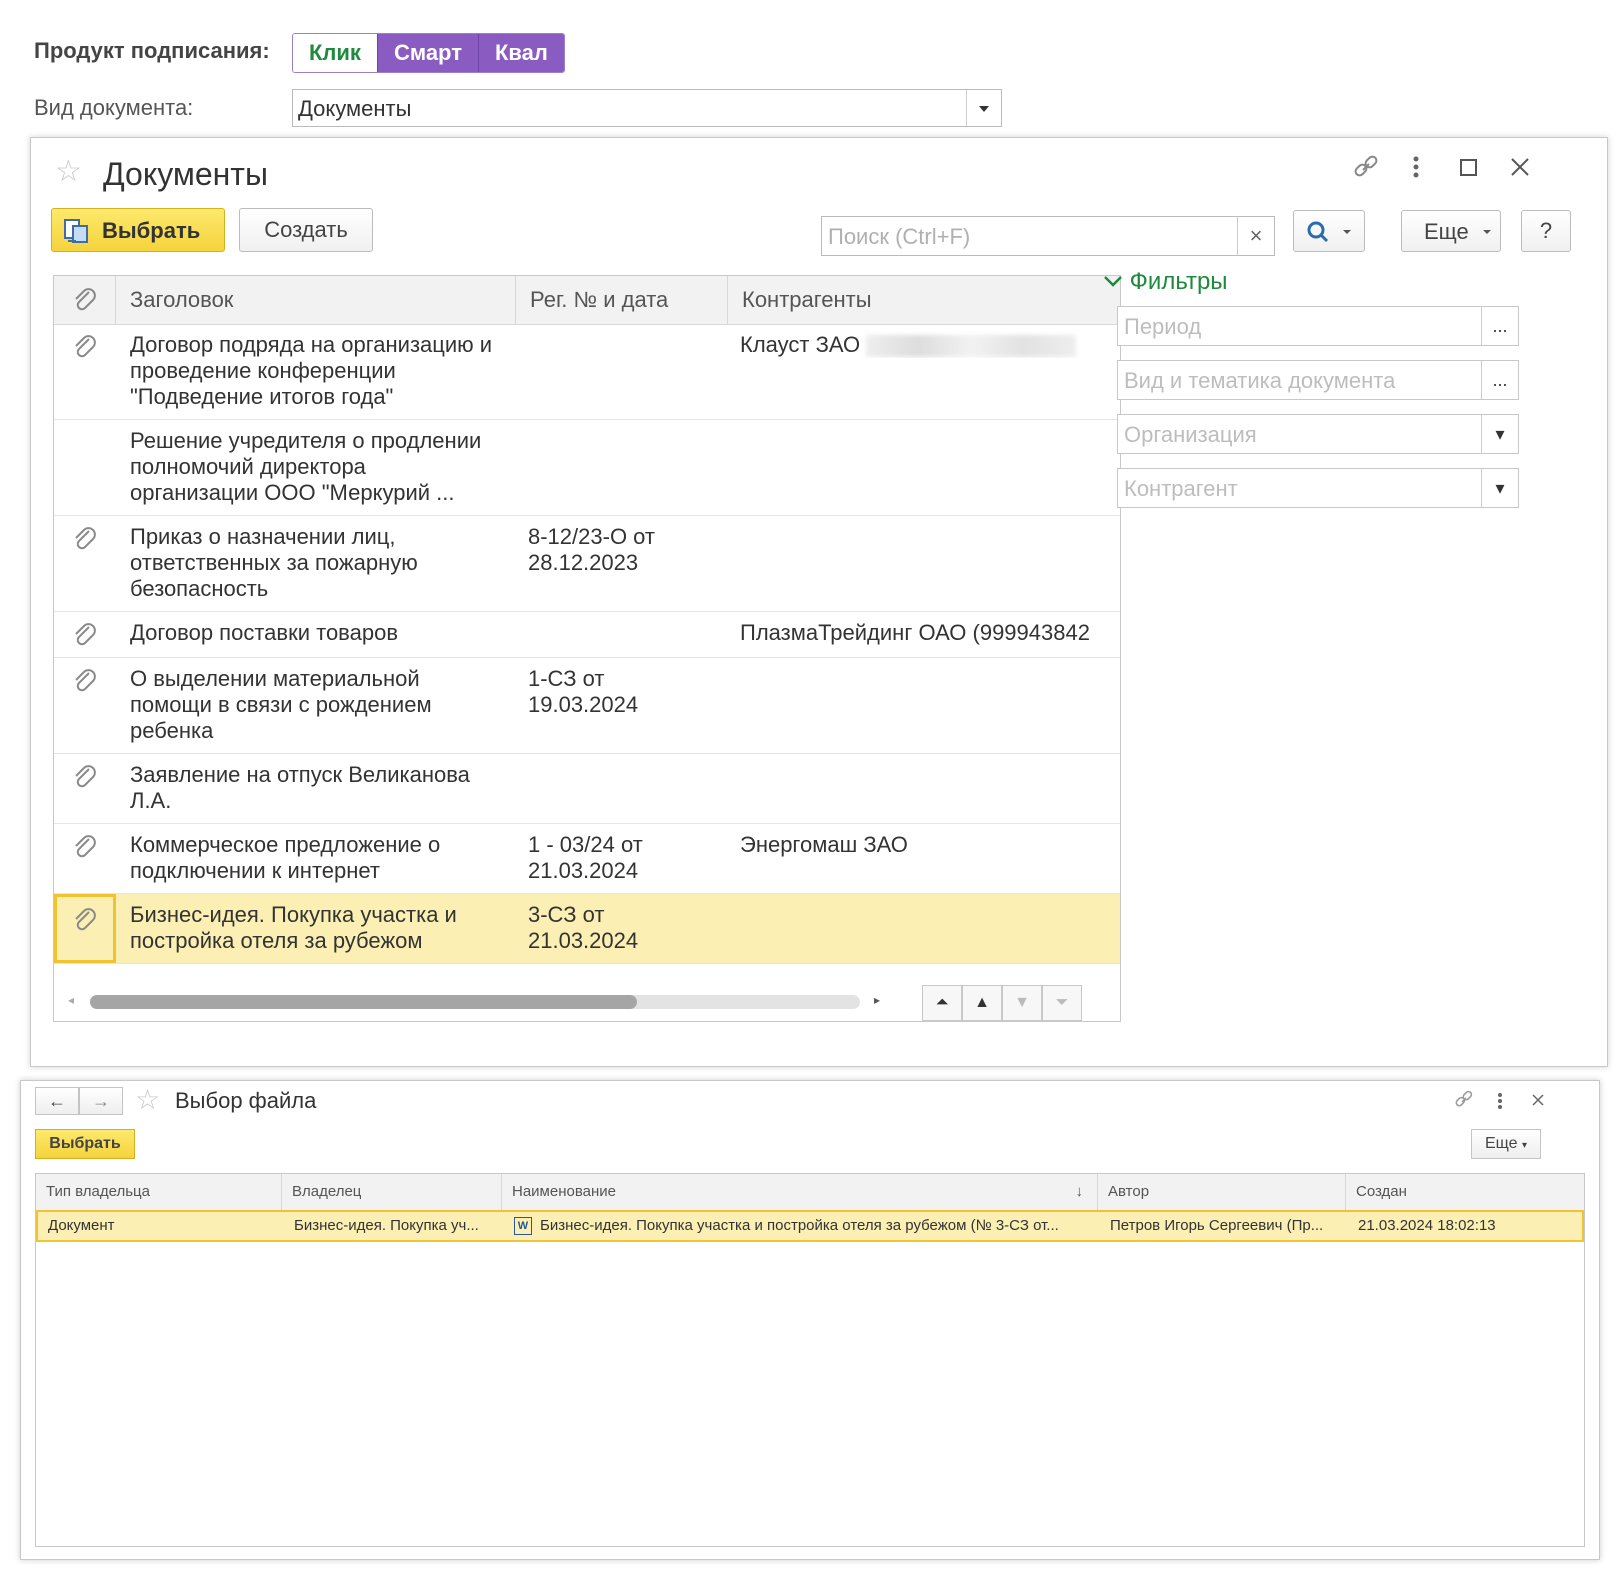  Describe the element at coordinates (300, 787) in the screenshot. I see `cell-title: Заявление на отпуск Великанова Л.А.` at that location.